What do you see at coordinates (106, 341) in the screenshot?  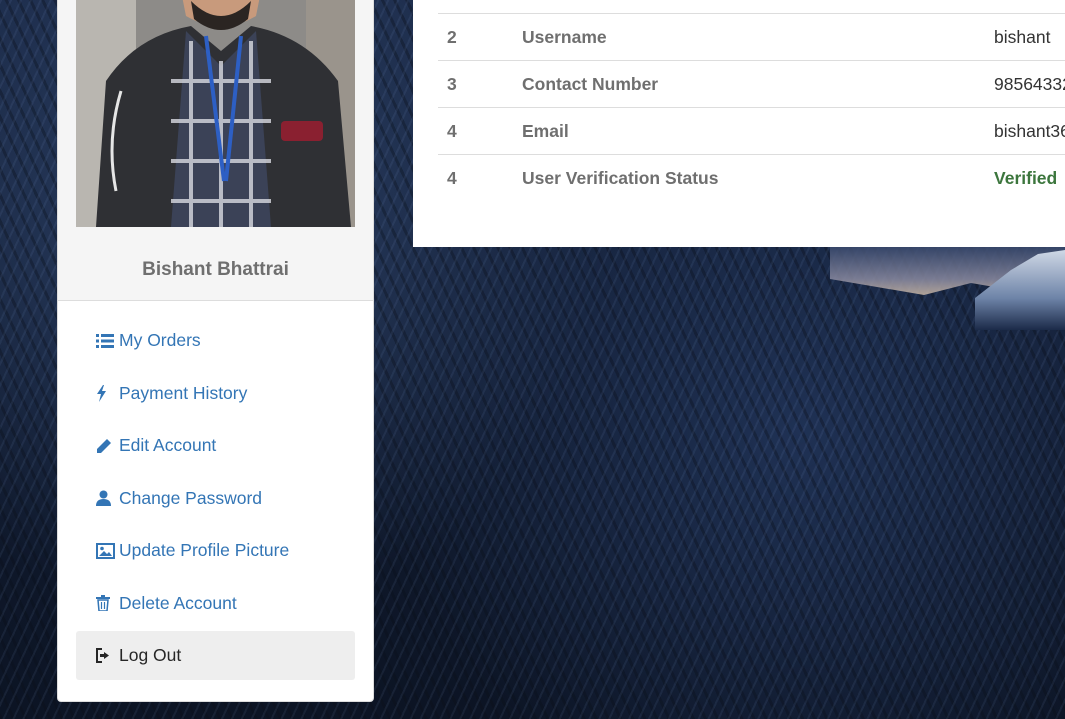 I see `list-icon` at bounding box center [106, 341].